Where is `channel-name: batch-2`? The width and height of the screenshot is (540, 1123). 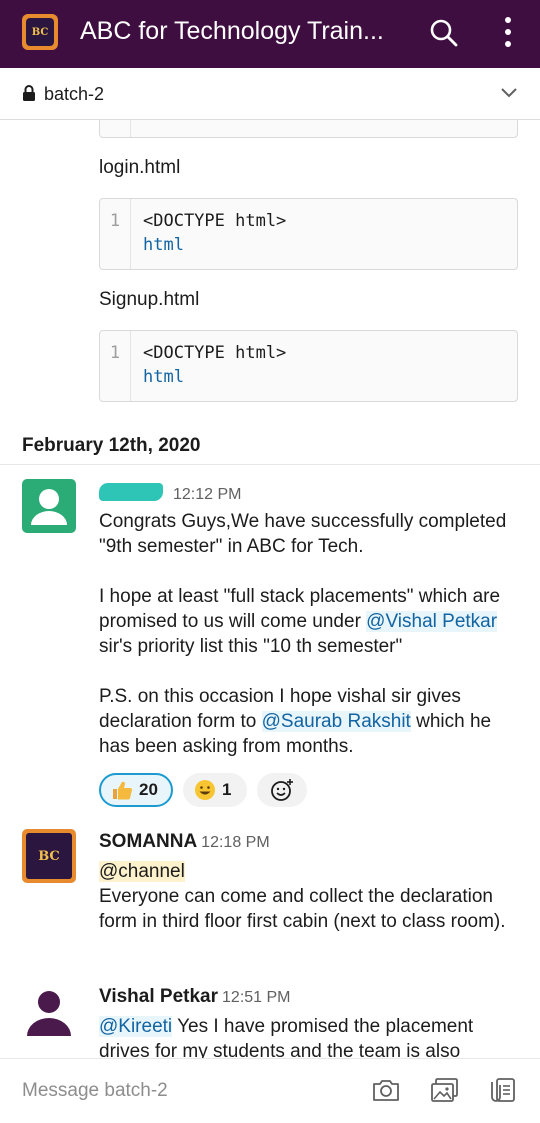 channel-name: batch-2 is located at coordinates (74, 94).